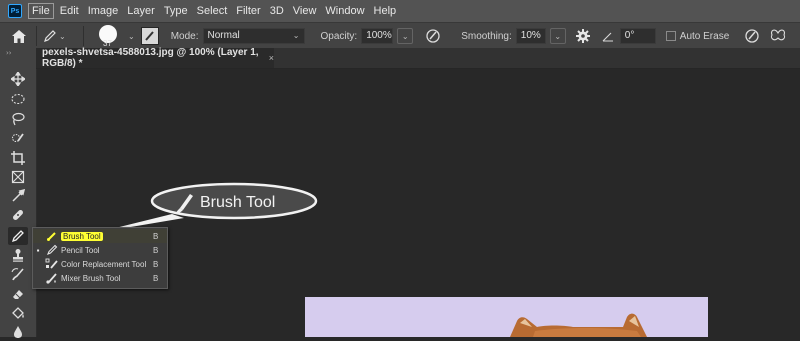  I want to click on pencil-icon, so click(52, 250).